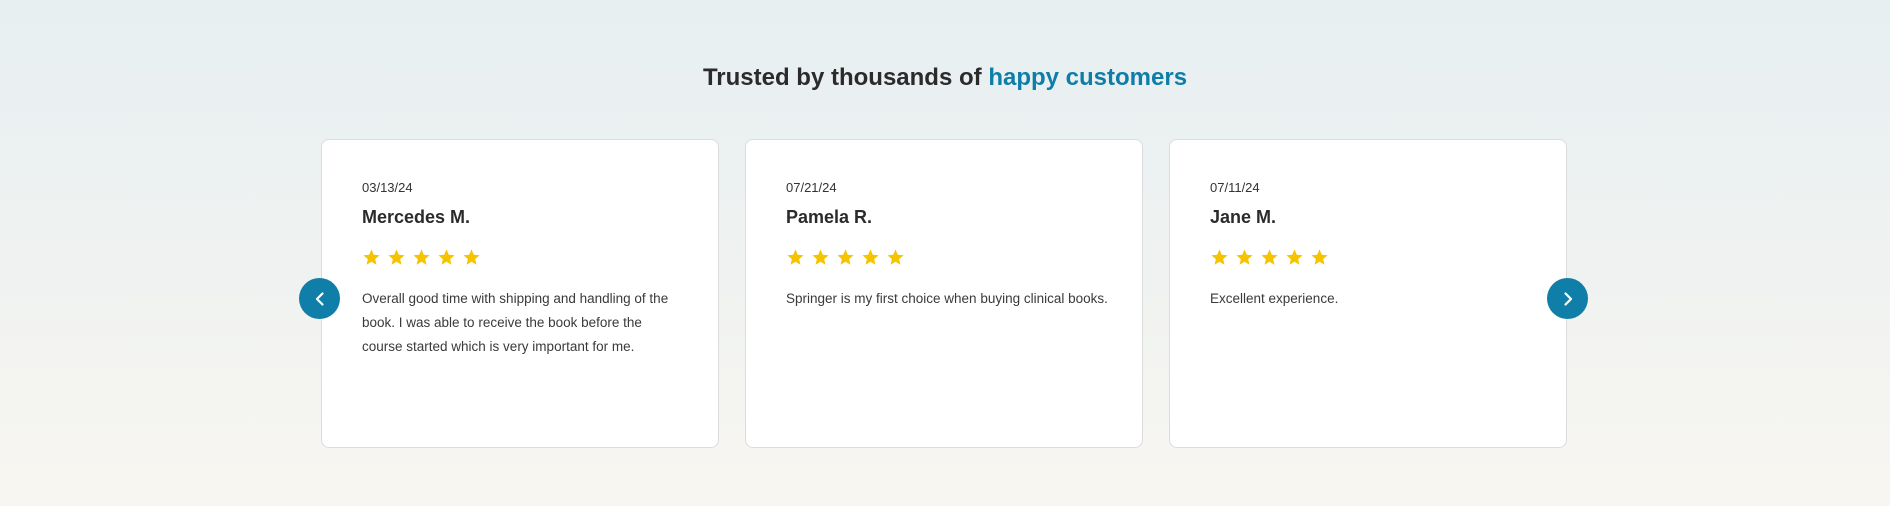 Image resolution: width=1890 pixels, height=506 pixels. Describe the element at coordinates (845, 77) in the screenshot. I see `heading-prefix: Trusted by thousands of` at that location.